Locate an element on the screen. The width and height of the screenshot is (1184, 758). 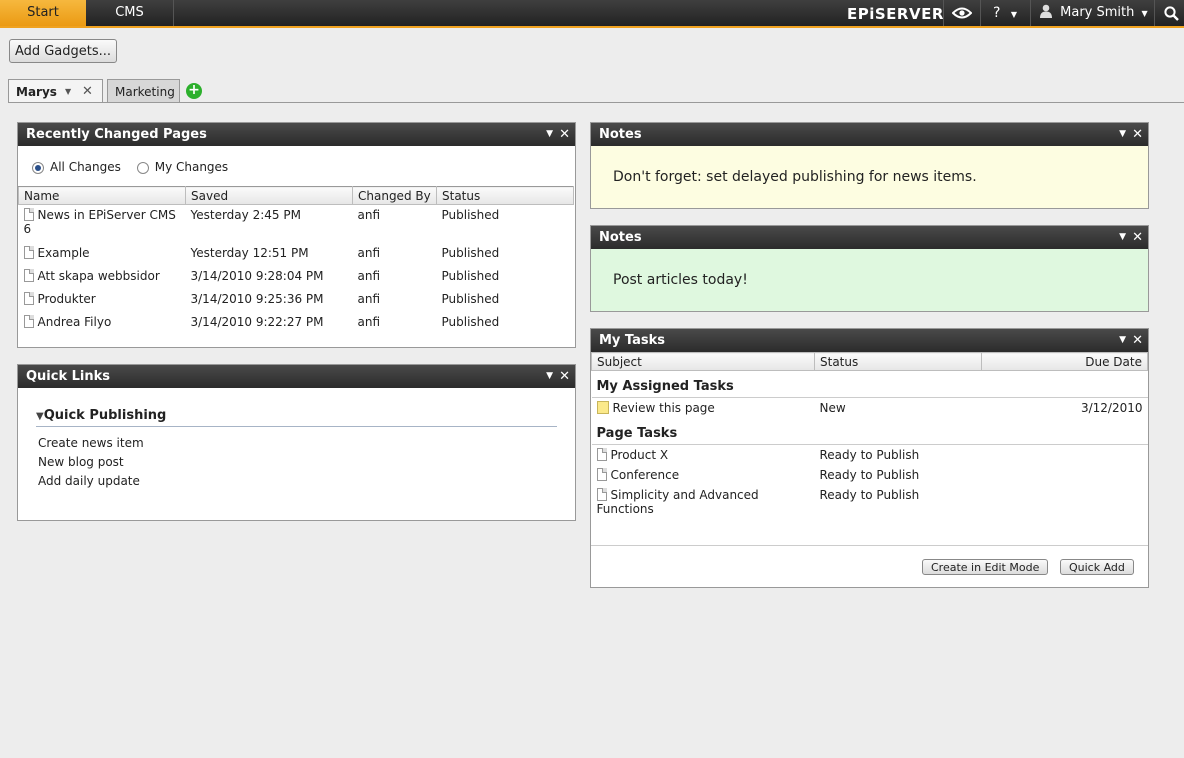
column-header-due-date: Due Date is located at coordinates (1064, 361).